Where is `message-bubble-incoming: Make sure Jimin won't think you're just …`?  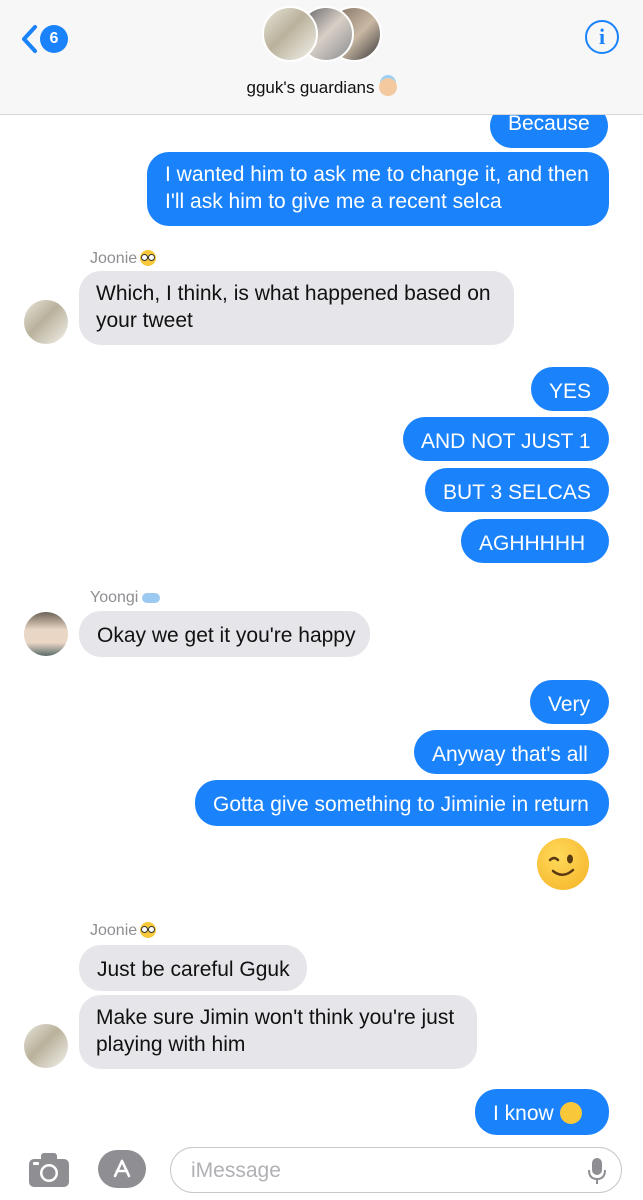 message-bubble-incoming: Make sure Jimin won't think you're just … is located at coordinates (278, 1032).